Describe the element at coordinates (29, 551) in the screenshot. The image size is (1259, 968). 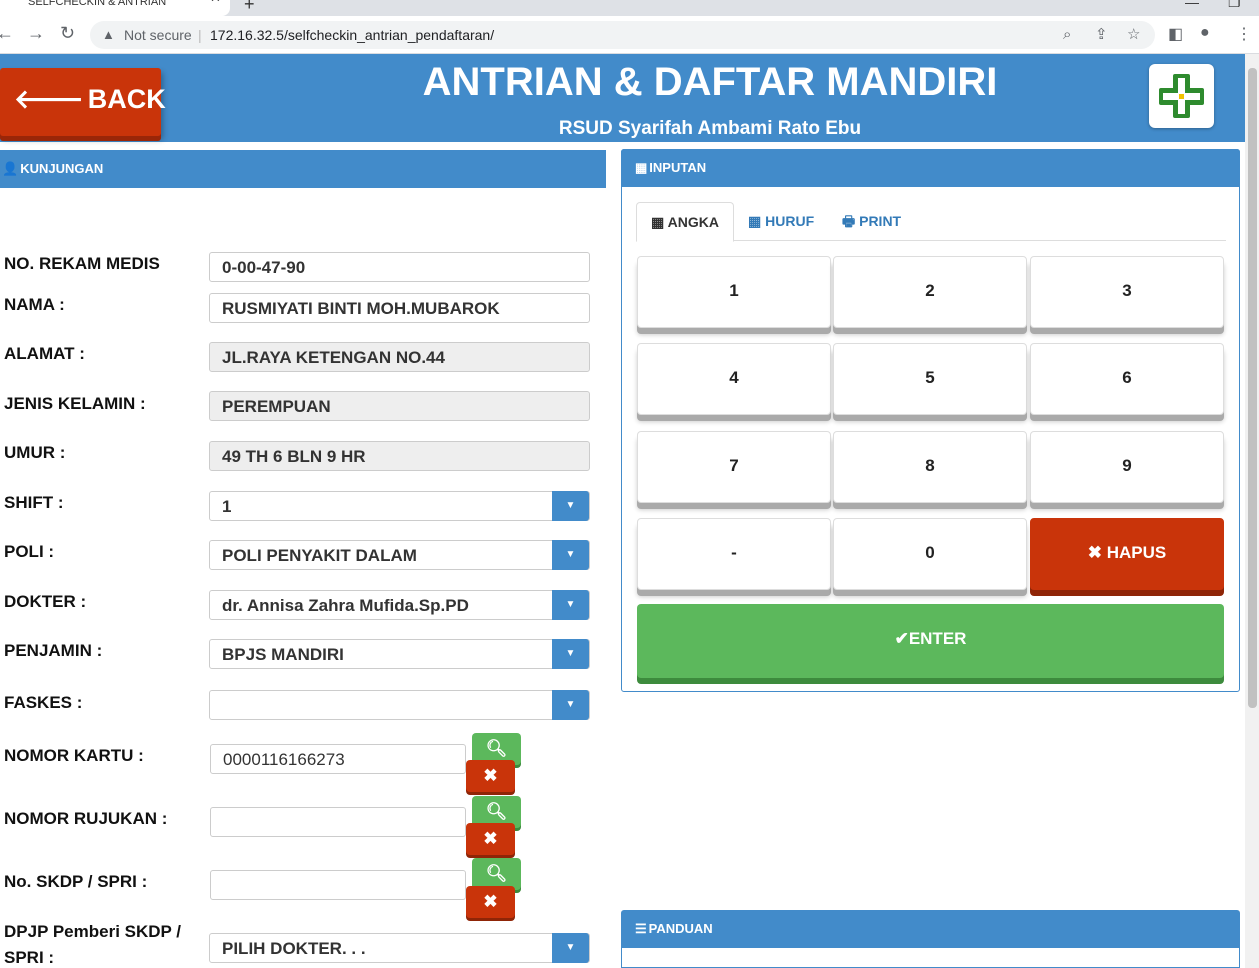
I see `poli-label: POLI :` at that location.